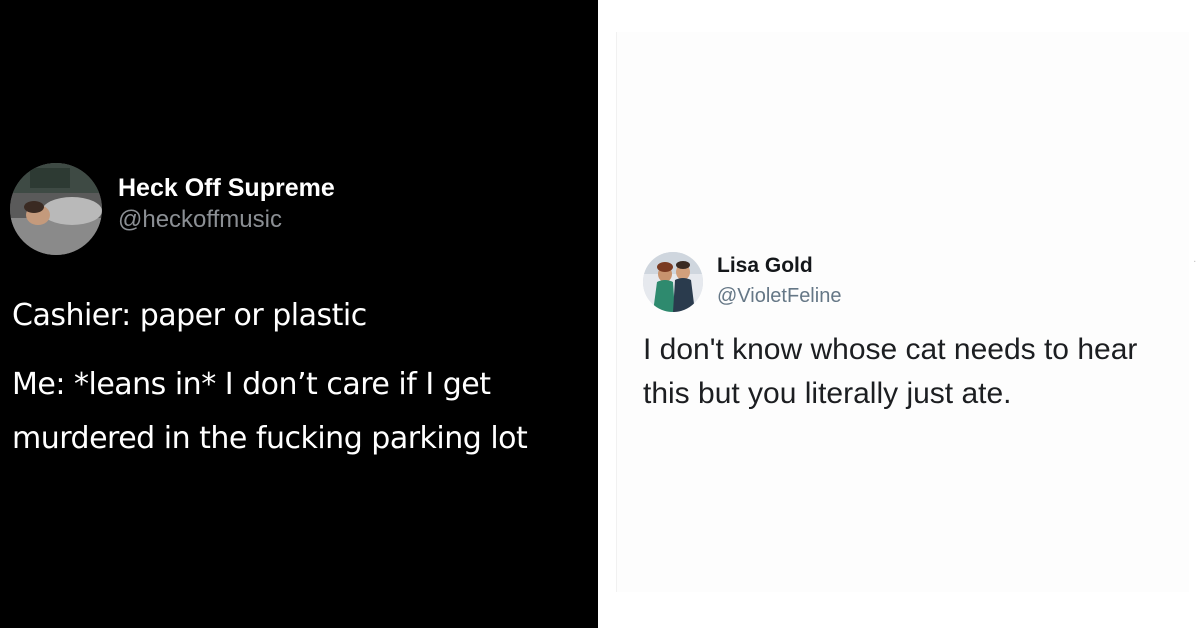 The width and height of the screenshot is (1200, 628). Describe the element at coordinates (765, 266) in the screenshot. I see `display-name: Lisa Gold` at that location.